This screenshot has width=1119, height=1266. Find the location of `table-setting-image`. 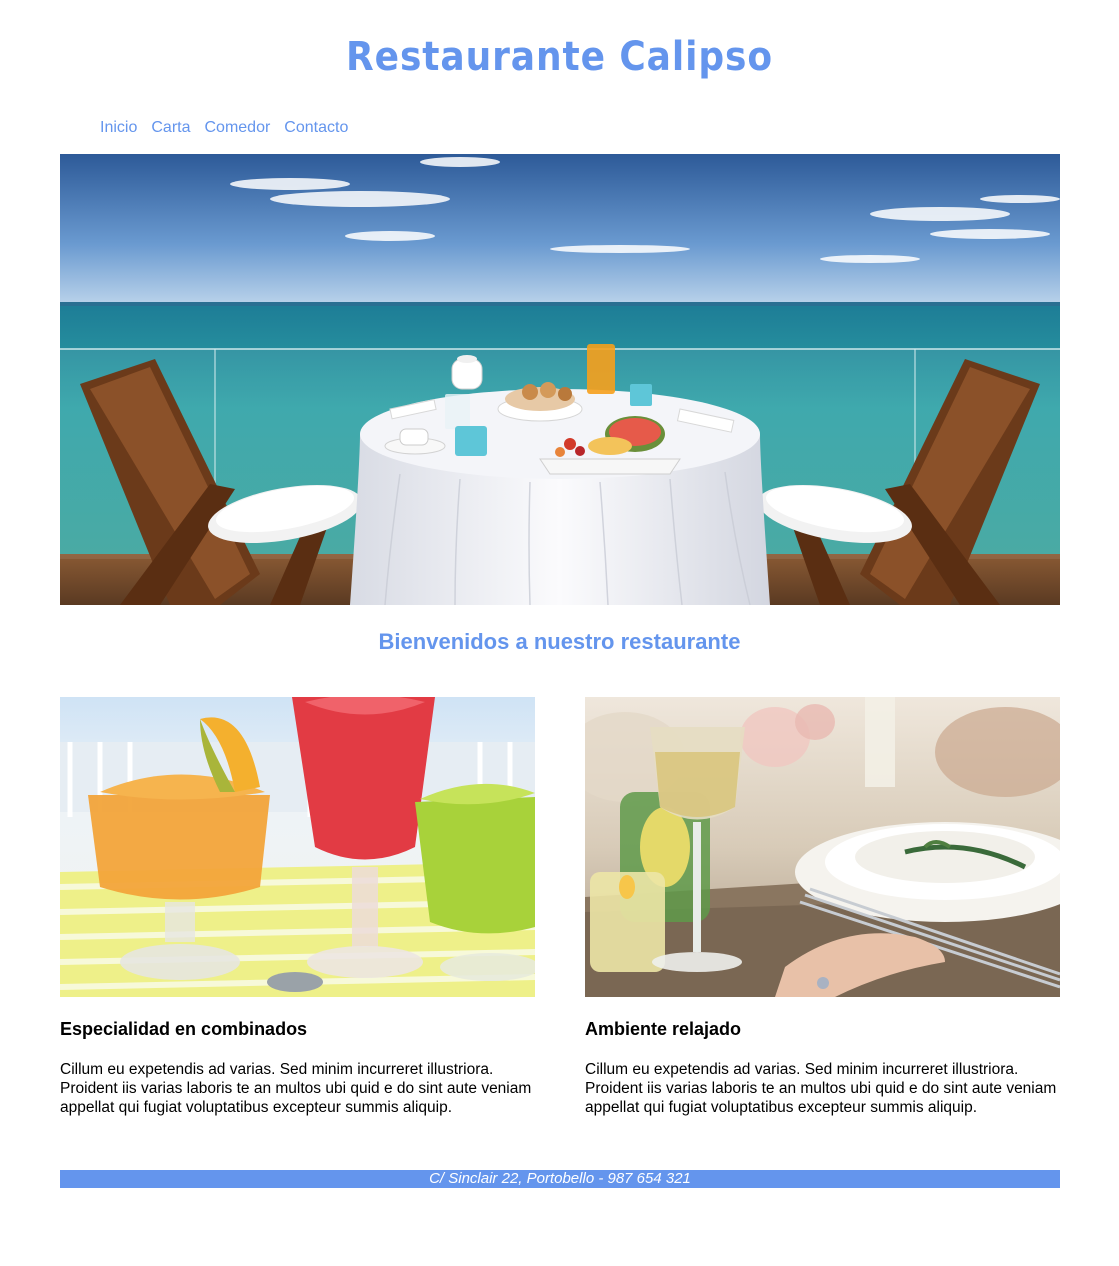

table-setting-image is located at coordinates (822, 847).